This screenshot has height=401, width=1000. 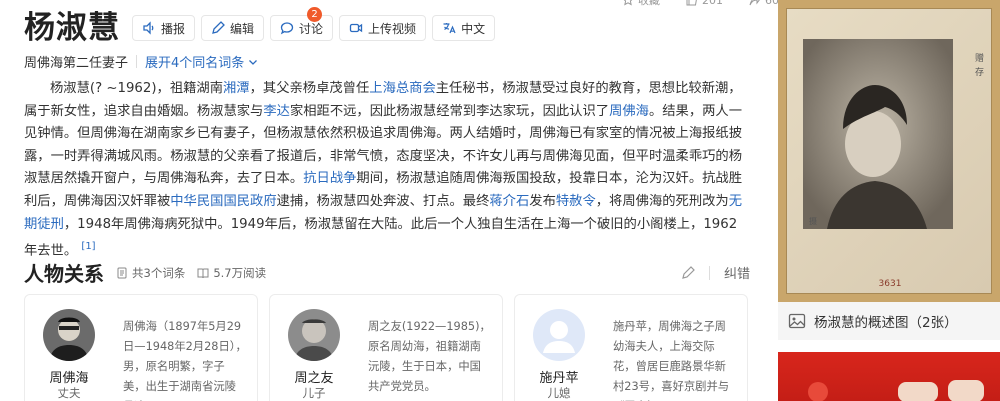 I want to click on relations-header: 人物关系 共3个词条 5.7万阅读 纠错, so click(x=387, y=272).